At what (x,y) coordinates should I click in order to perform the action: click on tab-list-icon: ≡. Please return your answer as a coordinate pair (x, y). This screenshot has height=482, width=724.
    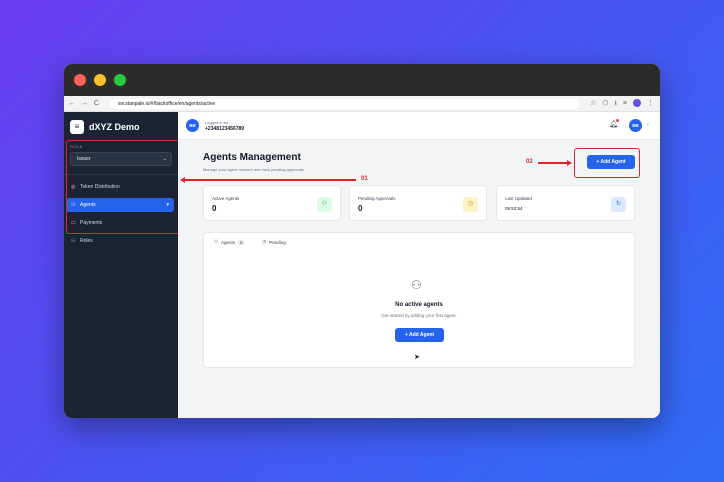
    Looking at the image, I should click on (625, 103).